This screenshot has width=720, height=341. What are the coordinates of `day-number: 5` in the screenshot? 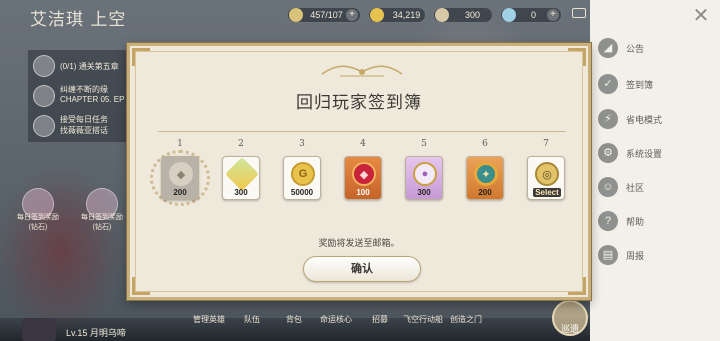 It's located at (424, 144).